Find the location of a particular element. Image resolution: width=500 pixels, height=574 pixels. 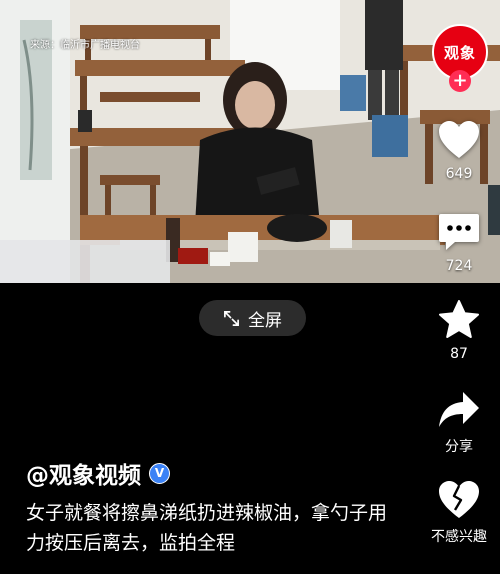

verified-badge-icon: V is located at coordinates (159, 473).